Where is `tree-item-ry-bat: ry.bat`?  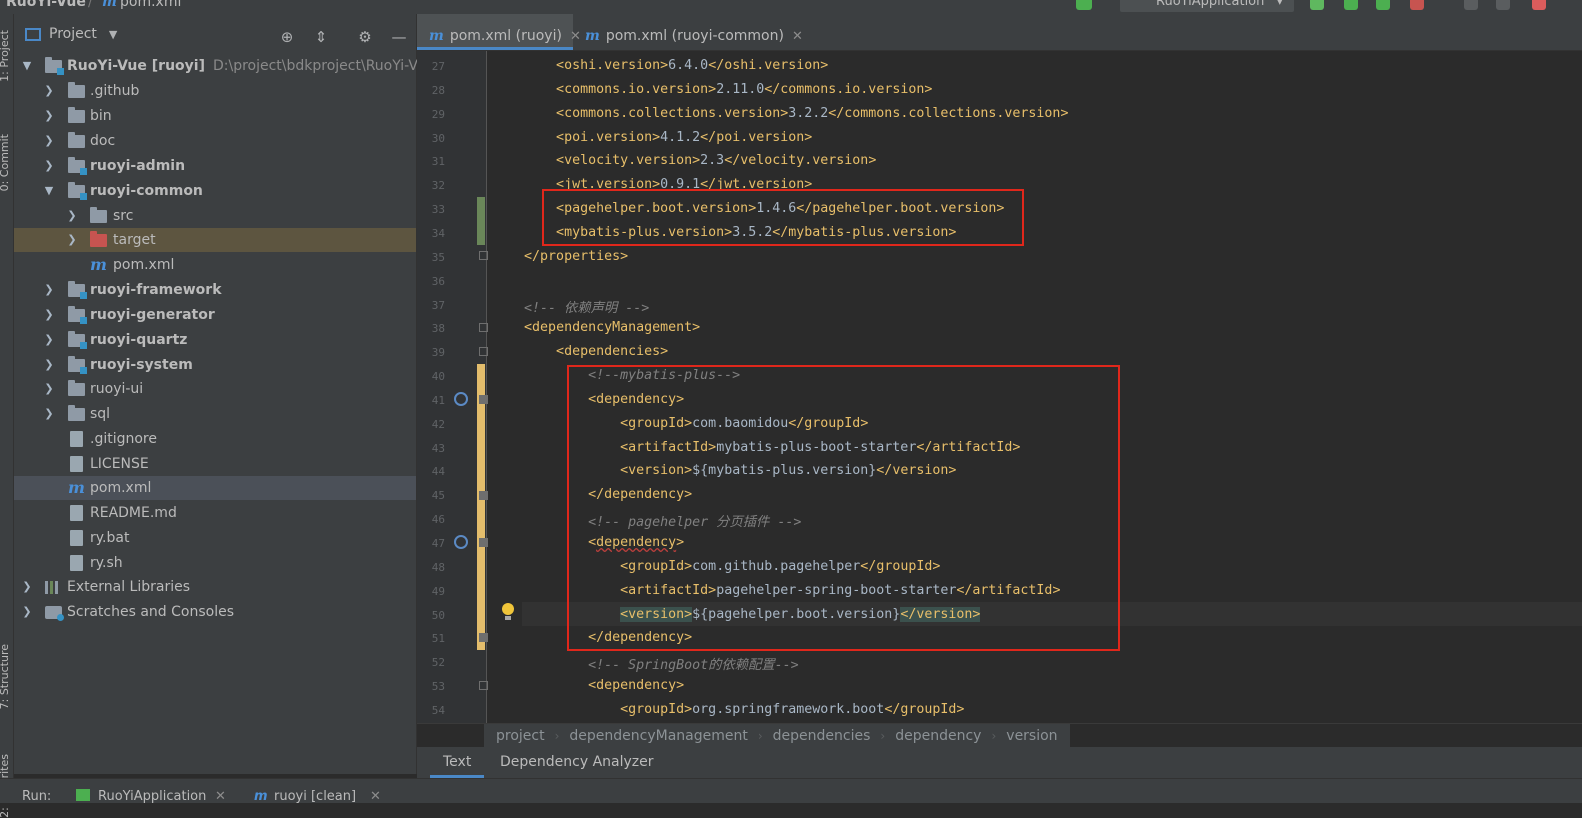 tree-item-ry-bat: ry.bat is located at coordinates (215, 538).